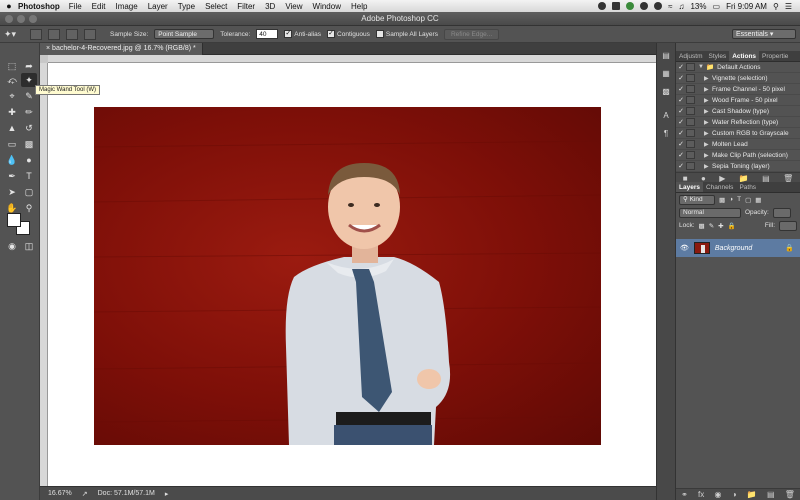 This screenshot has width=800, height=500. I want to click on gradient-tool-icon: ▩, so click(29, 144).